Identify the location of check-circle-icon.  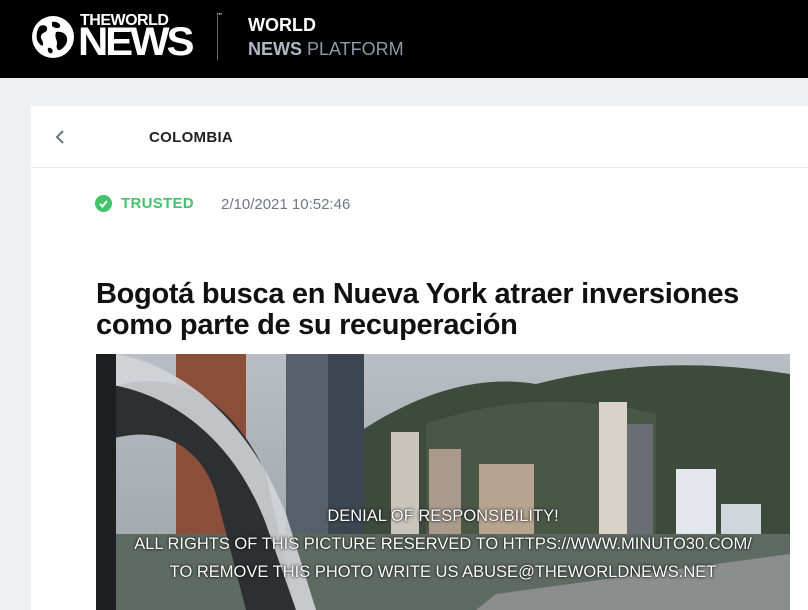
(103, 203).